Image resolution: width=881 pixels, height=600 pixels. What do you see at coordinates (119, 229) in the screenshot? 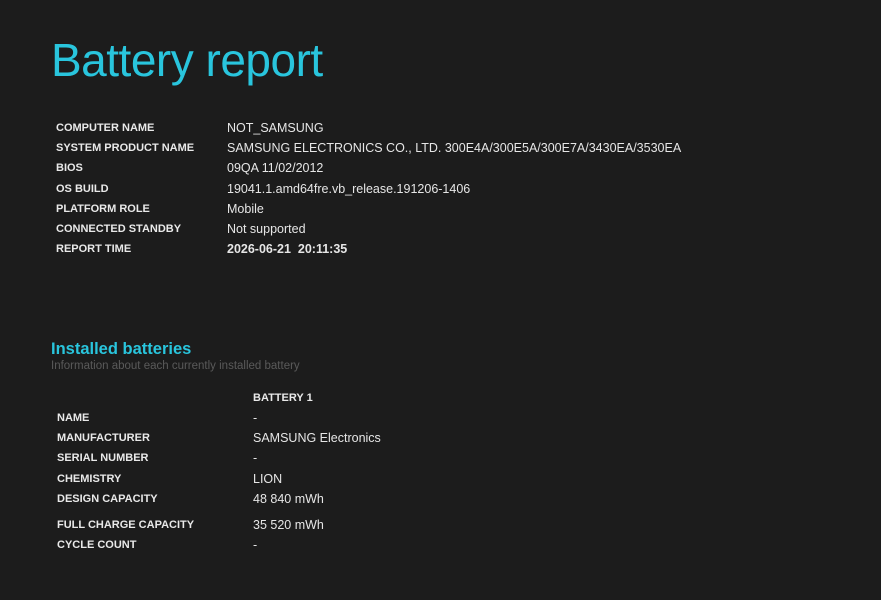
I see `connected-standby-label: CONNECTED STANDBY` at bounding box center [119, 229].